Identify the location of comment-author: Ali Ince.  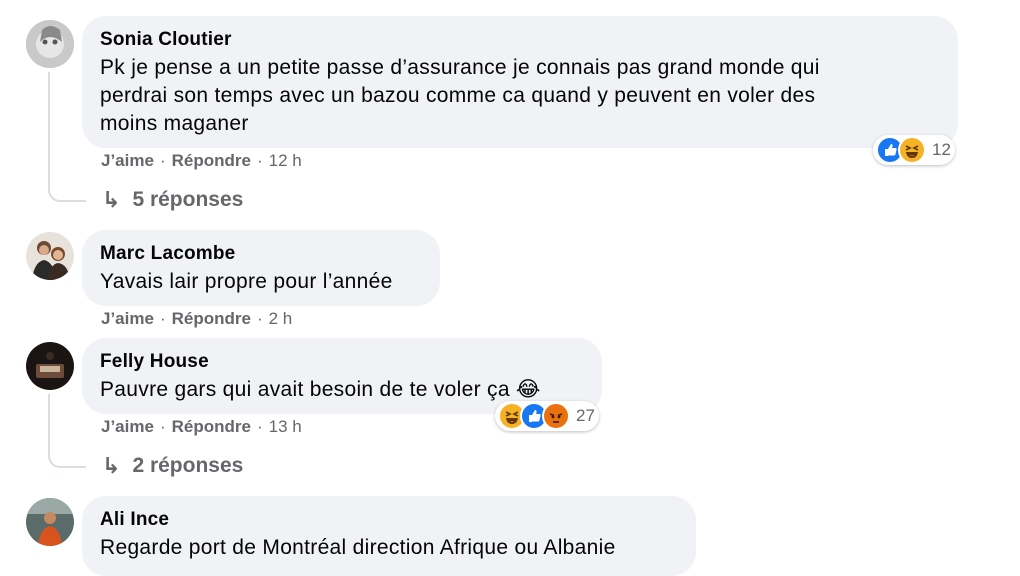
(389, 520).